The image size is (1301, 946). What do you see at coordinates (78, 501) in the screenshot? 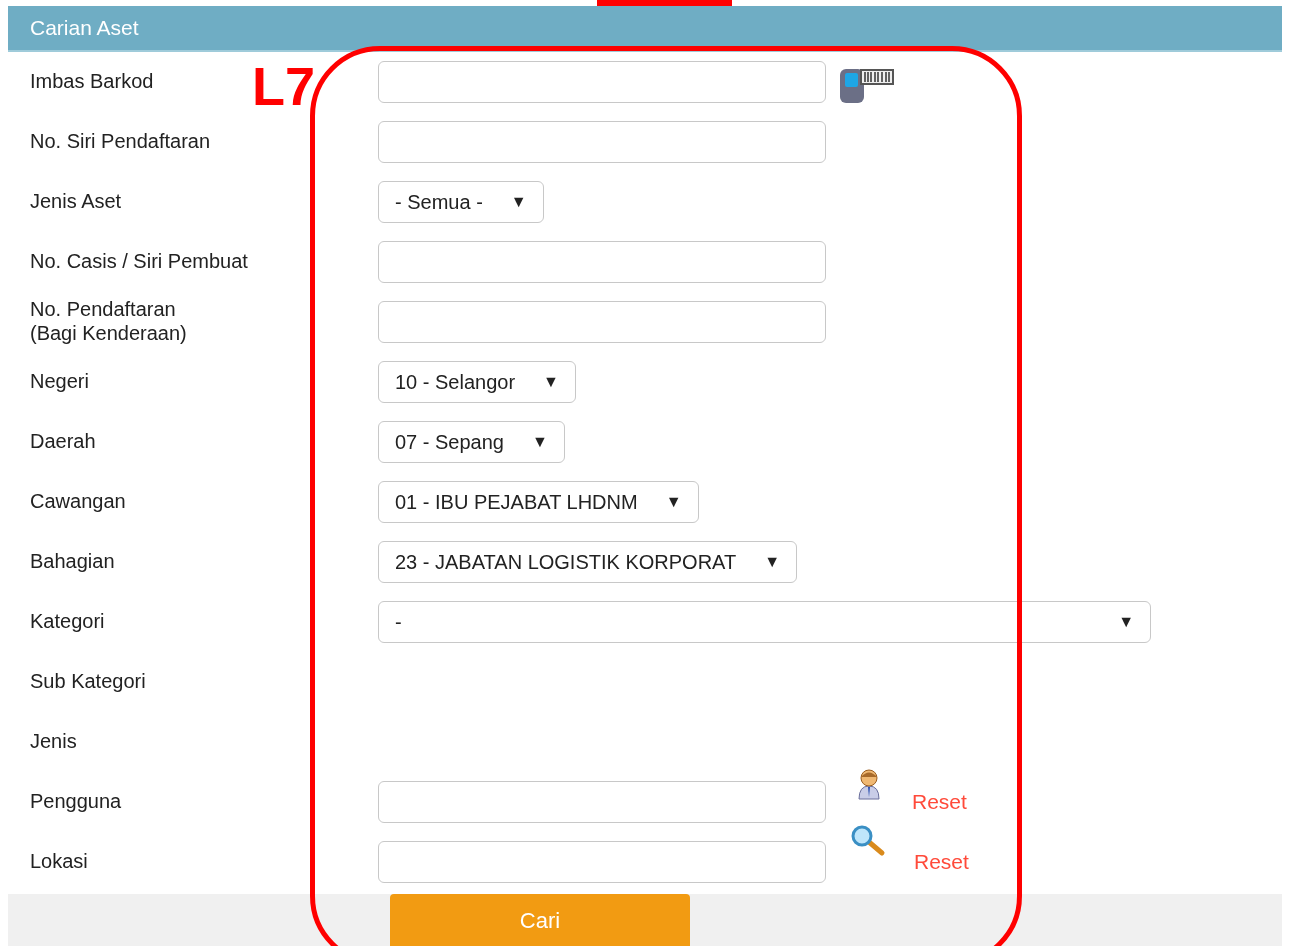
I see `field-label: Cawangan` at bounding box center [78, 501].